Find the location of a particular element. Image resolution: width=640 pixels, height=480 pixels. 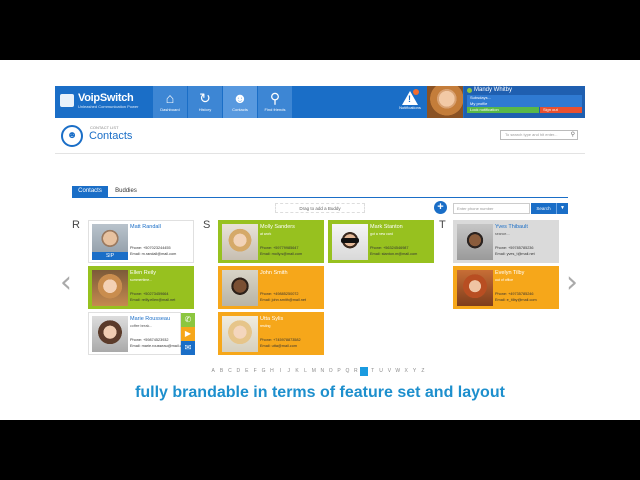

letter-heading-s: S is located at coordinates (207, 225).